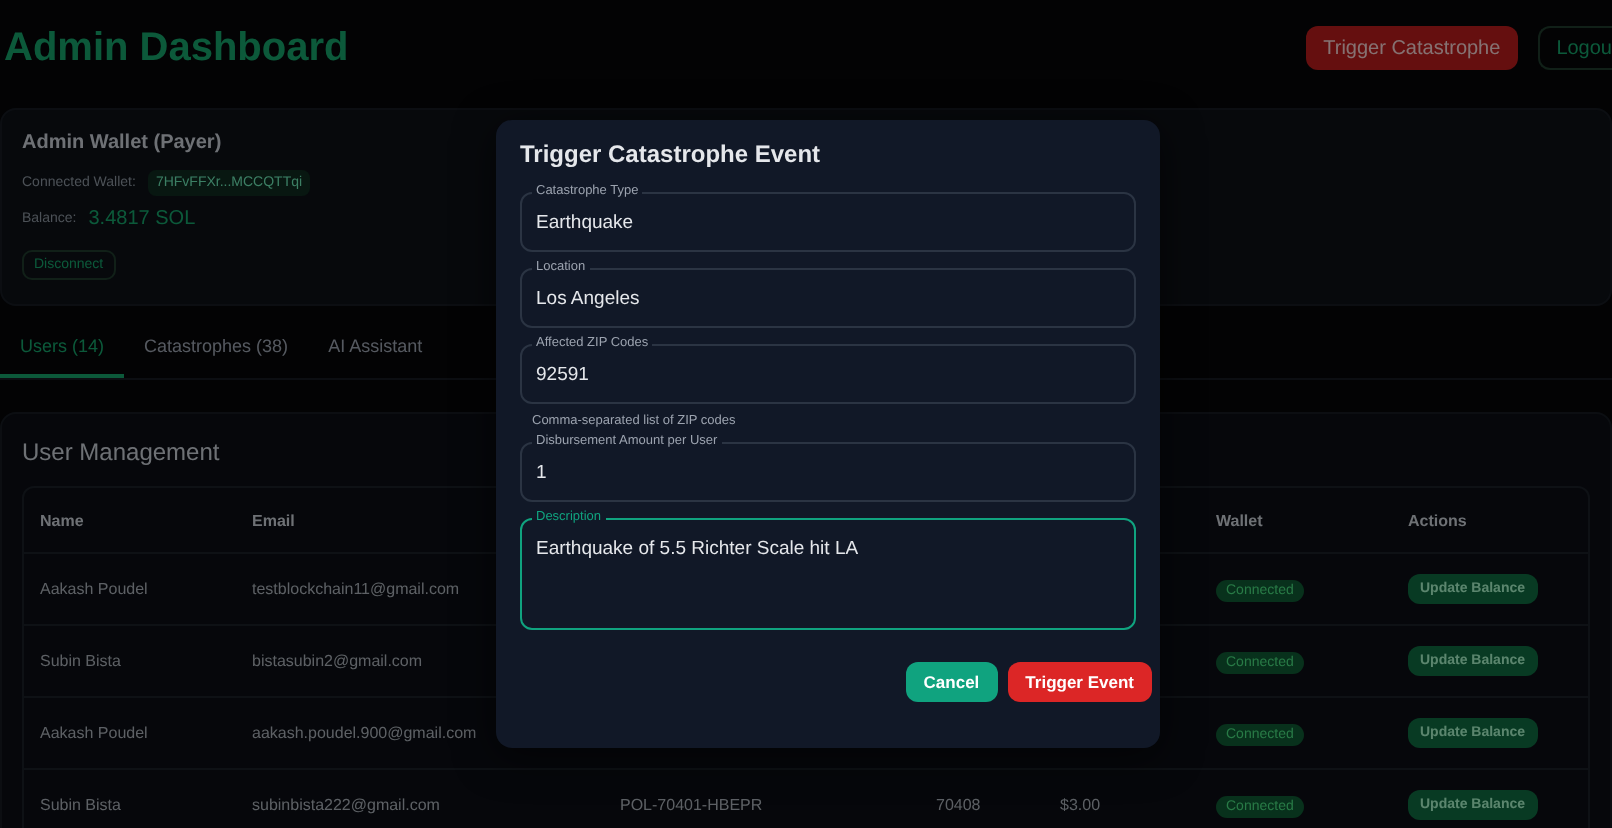 This screenshot has width=1612, height=828. Describe the element at coordinates (346, 805) in the screenshot. I see `table-cell: subinbista222@gmail.com` at that location.